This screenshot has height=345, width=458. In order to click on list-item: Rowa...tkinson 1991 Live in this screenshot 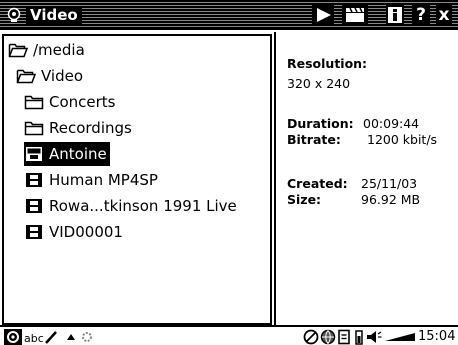, I will do `click(132, 206)`.